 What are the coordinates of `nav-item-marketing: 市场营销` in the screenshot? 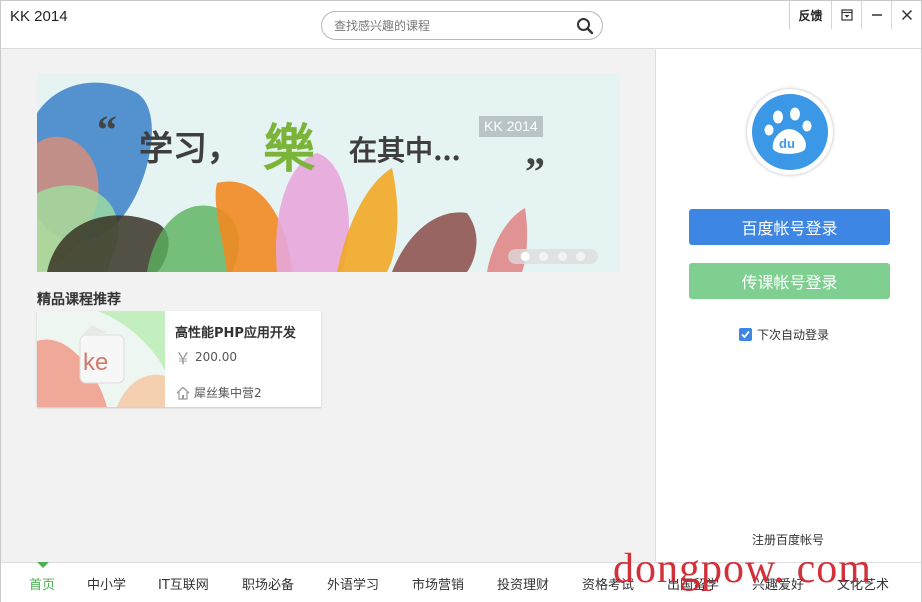 It's located at (438, 583).